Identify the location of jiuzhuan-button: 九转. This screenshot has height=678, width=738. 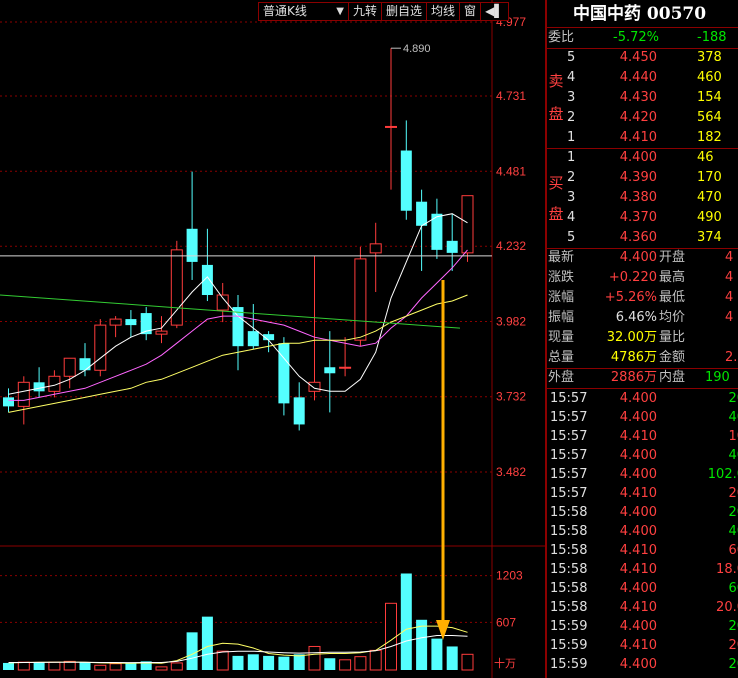
(366, 11).